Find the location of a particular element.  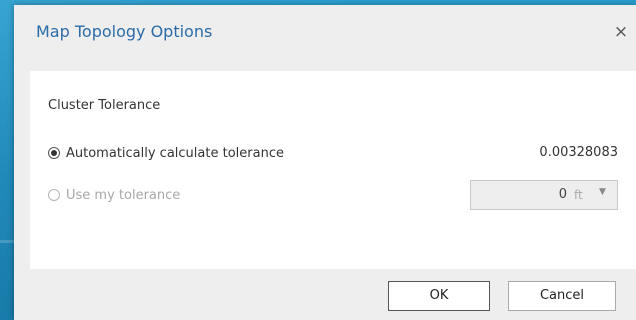

radio-custom-label: Use my tolerance is located at coordinates (123, 195).